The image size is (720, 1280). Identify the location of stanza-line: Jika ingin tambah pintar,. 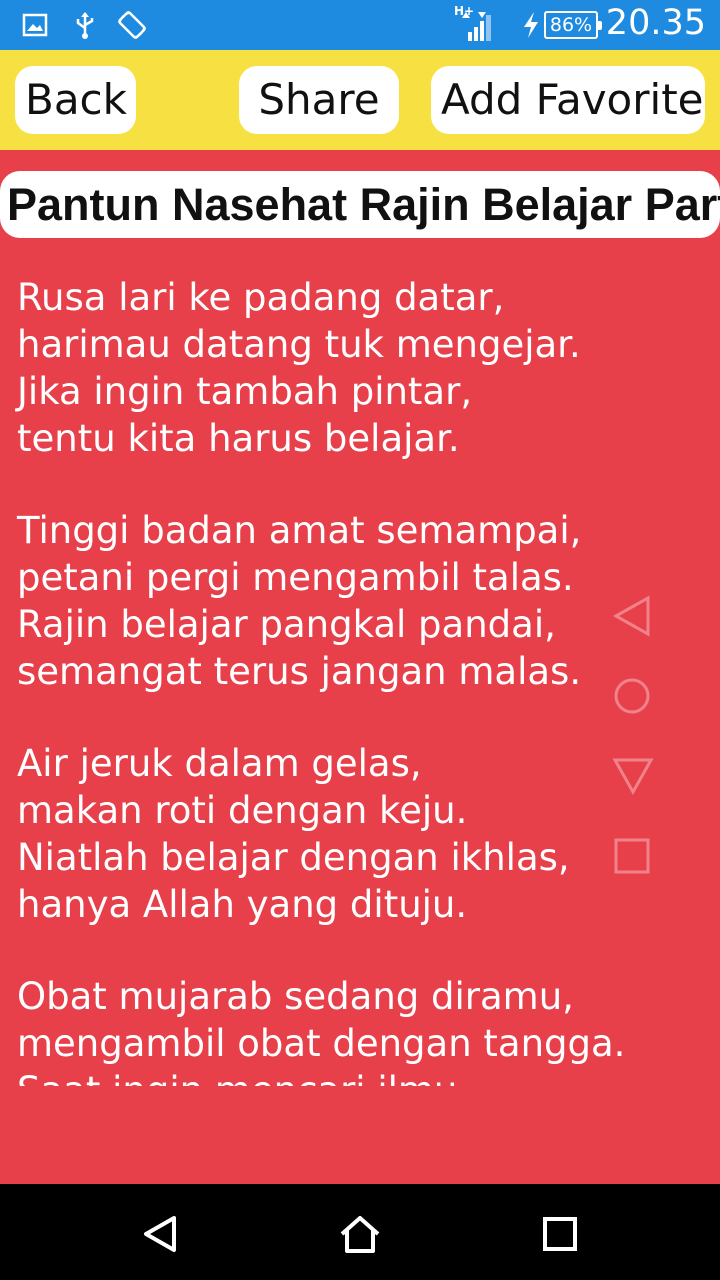
(245, 391).